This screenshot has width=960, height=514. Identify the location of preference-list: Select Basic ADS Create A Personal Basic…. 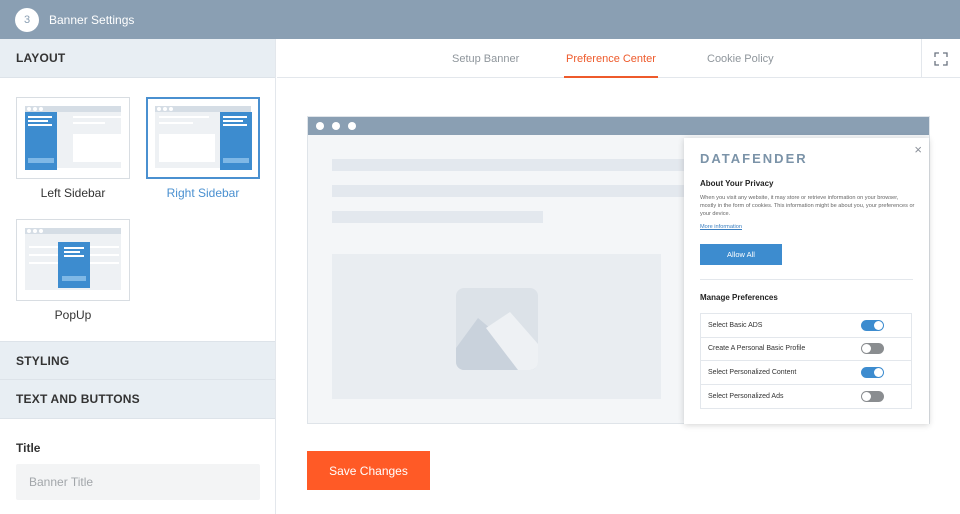
(806, 361).